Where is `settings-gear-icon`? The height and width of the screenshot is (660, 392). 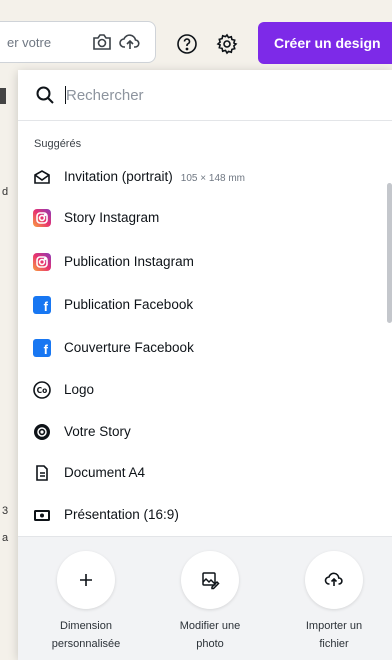 settings-gear-icon is located at coordinates (227, 44).